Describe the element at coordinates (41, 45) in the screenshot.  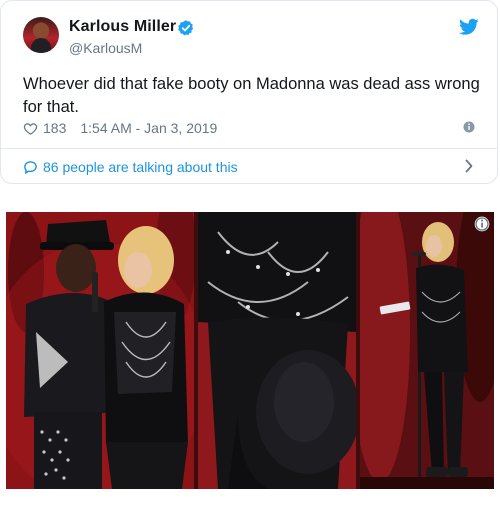
I see `avatar-figure` at that location.